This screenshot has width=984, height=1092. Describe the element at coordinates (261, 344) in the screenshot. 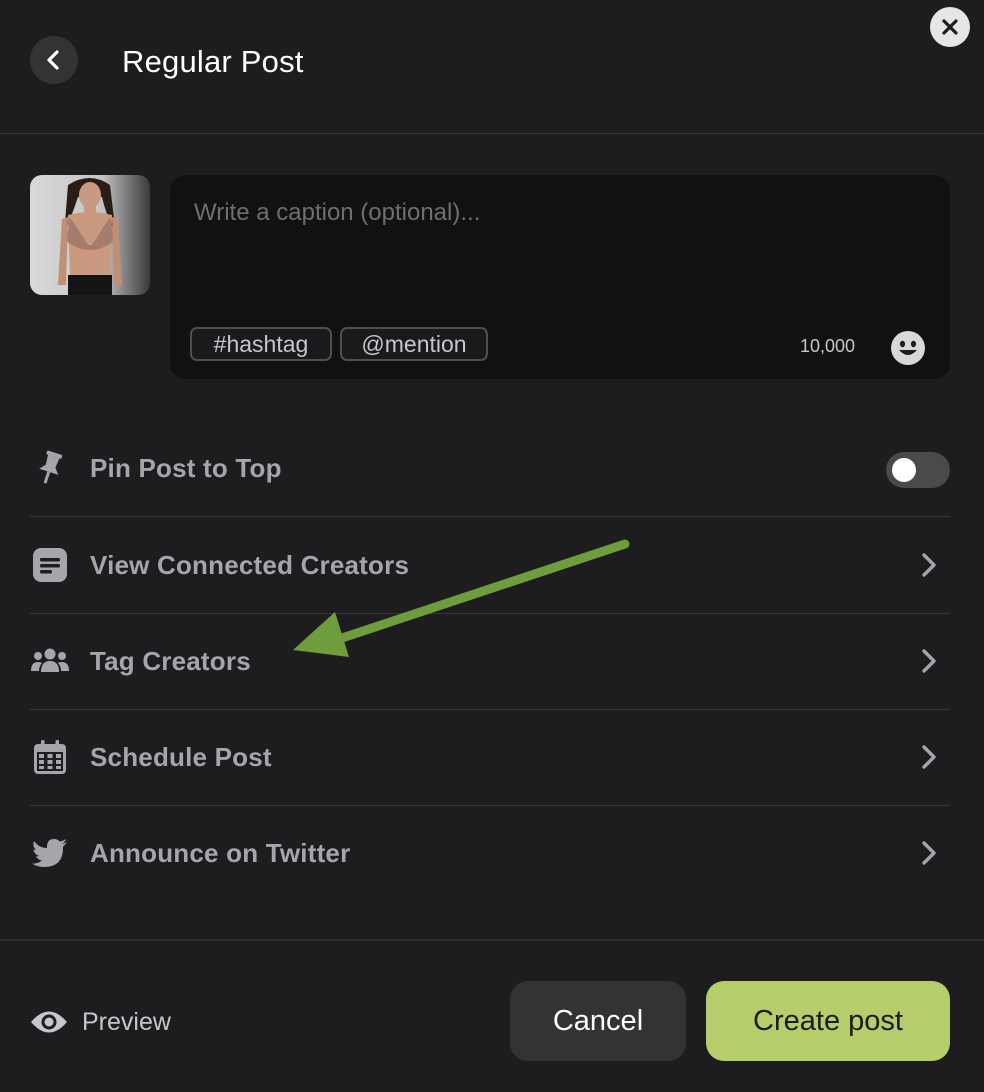

I see `hashtag-chip: #hashtag` at that location.